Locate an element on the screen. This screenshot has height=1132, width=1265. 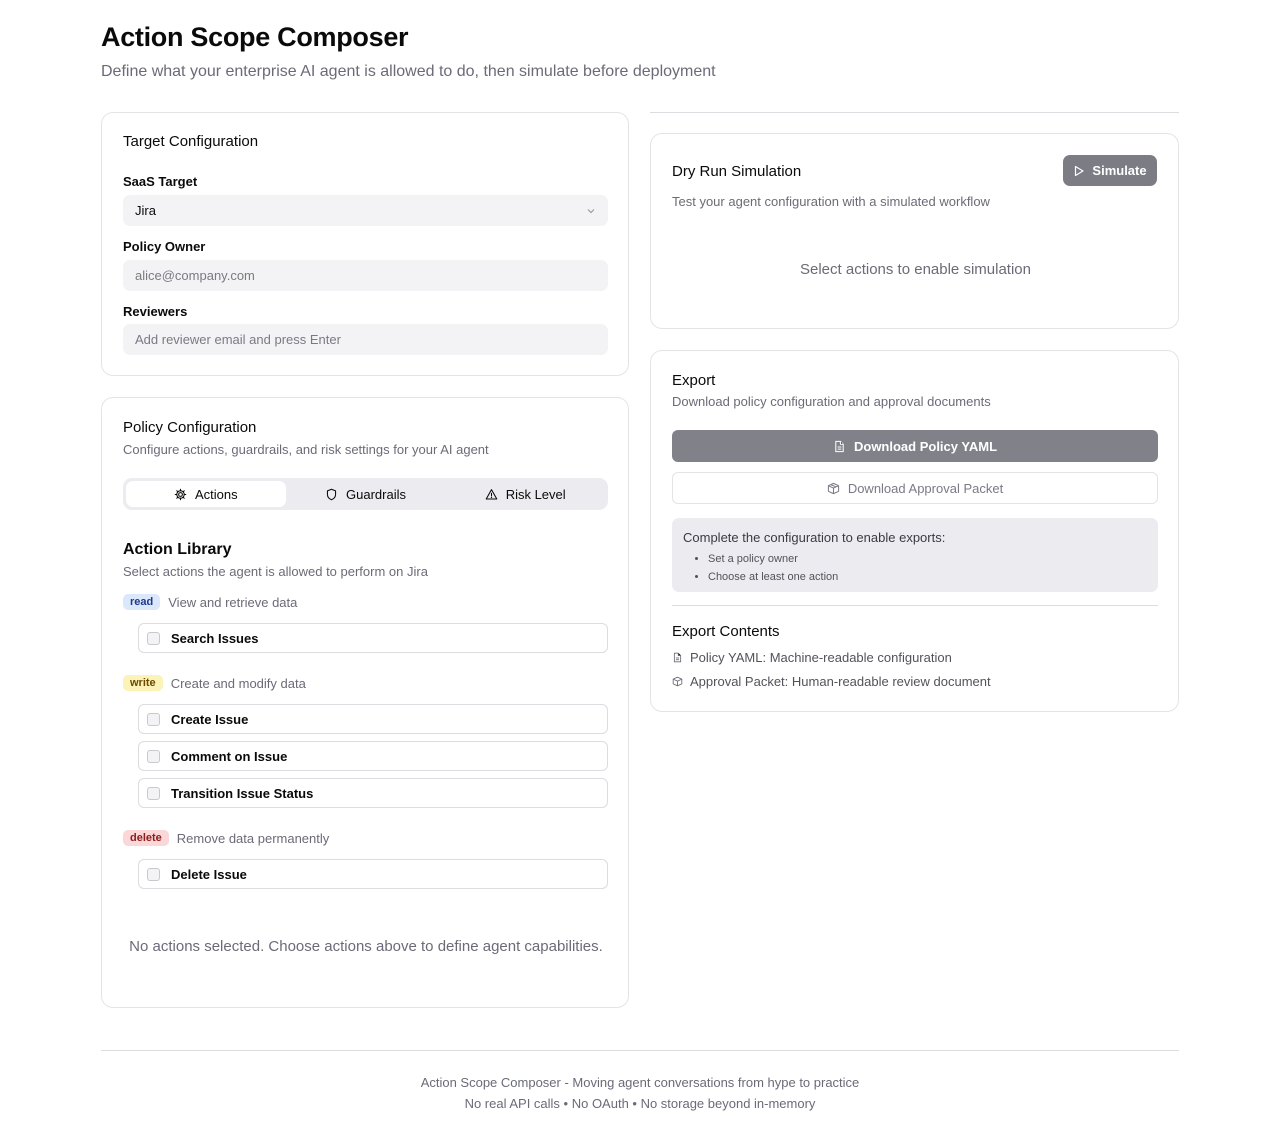
tab-risk-level: Risk Level is located at coordinates (525, 494).